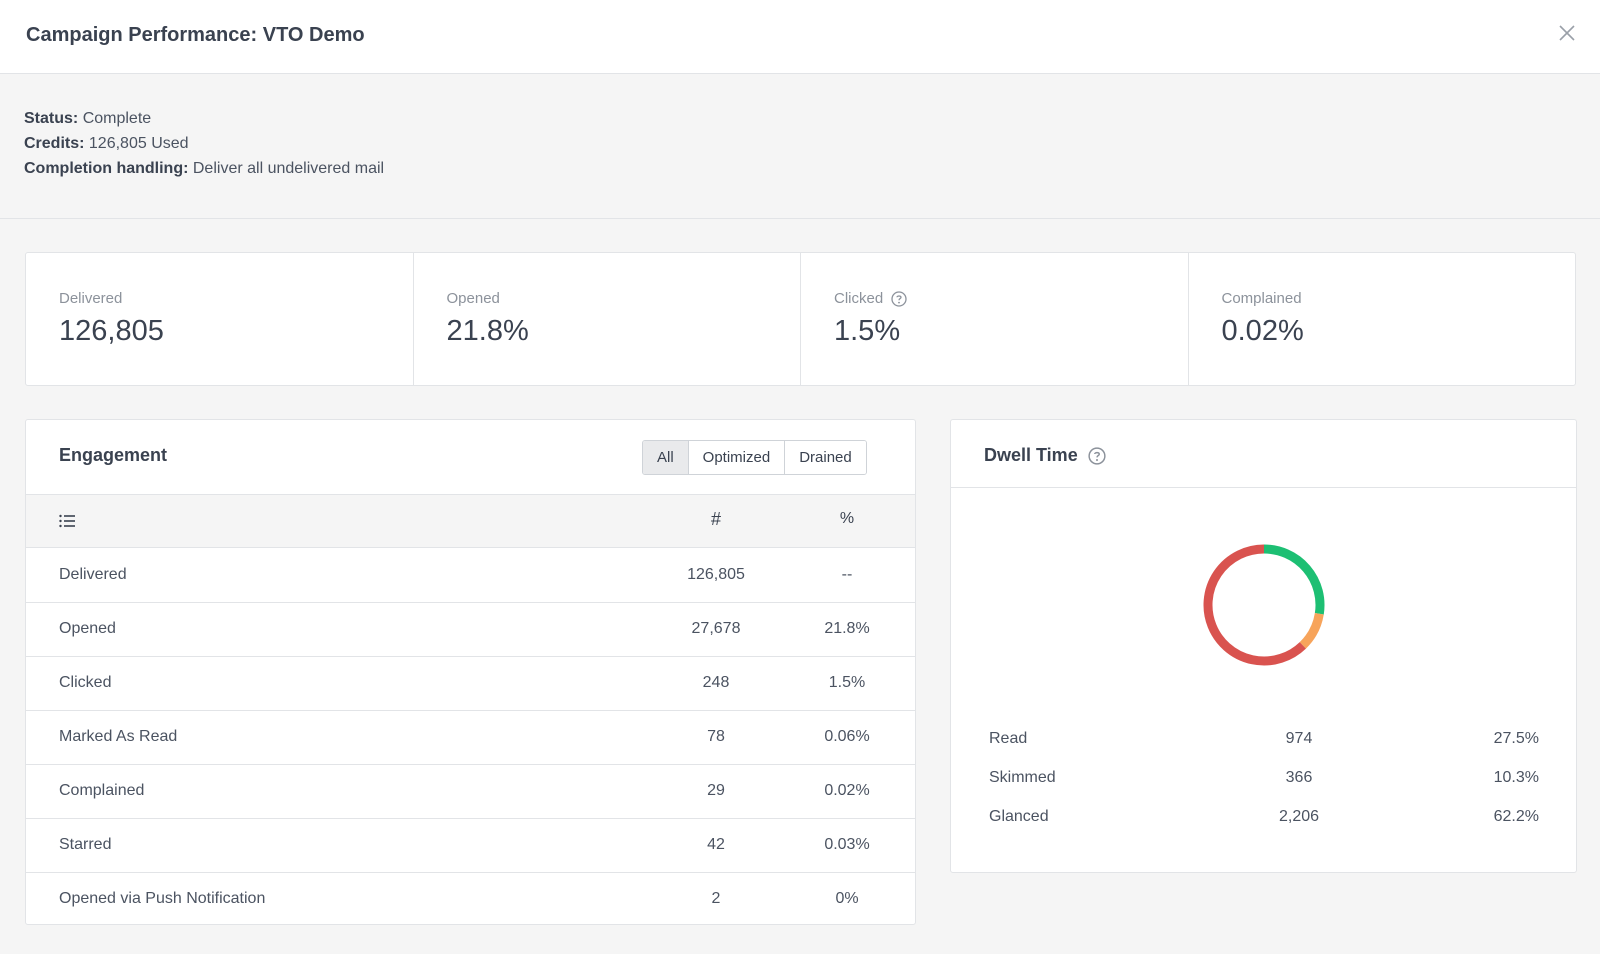  Describe the element at coordinates (51, 118) in the screenshot. I see `status-label: Status:` at that location.